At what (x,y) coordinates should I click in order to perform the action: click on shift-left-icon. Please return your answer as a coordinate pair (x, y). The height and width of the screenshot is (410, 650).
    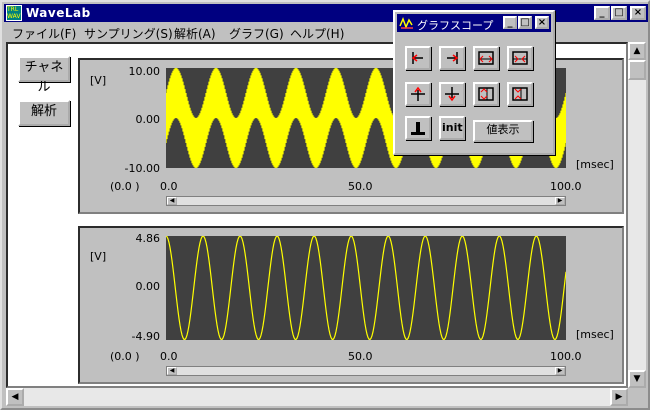
    Looking at the image, I should click on (417, 58).